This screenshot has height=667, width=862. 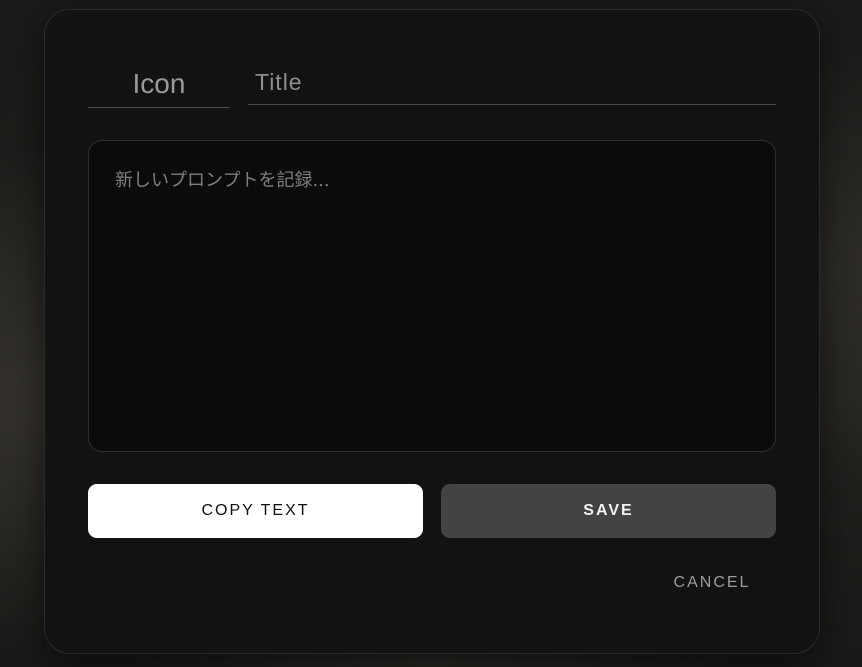 What do you see at coordinates (255, 511) in the screenshot?
I see `copy-text-button: COPY TEXT` at bounding box center [255, 511].